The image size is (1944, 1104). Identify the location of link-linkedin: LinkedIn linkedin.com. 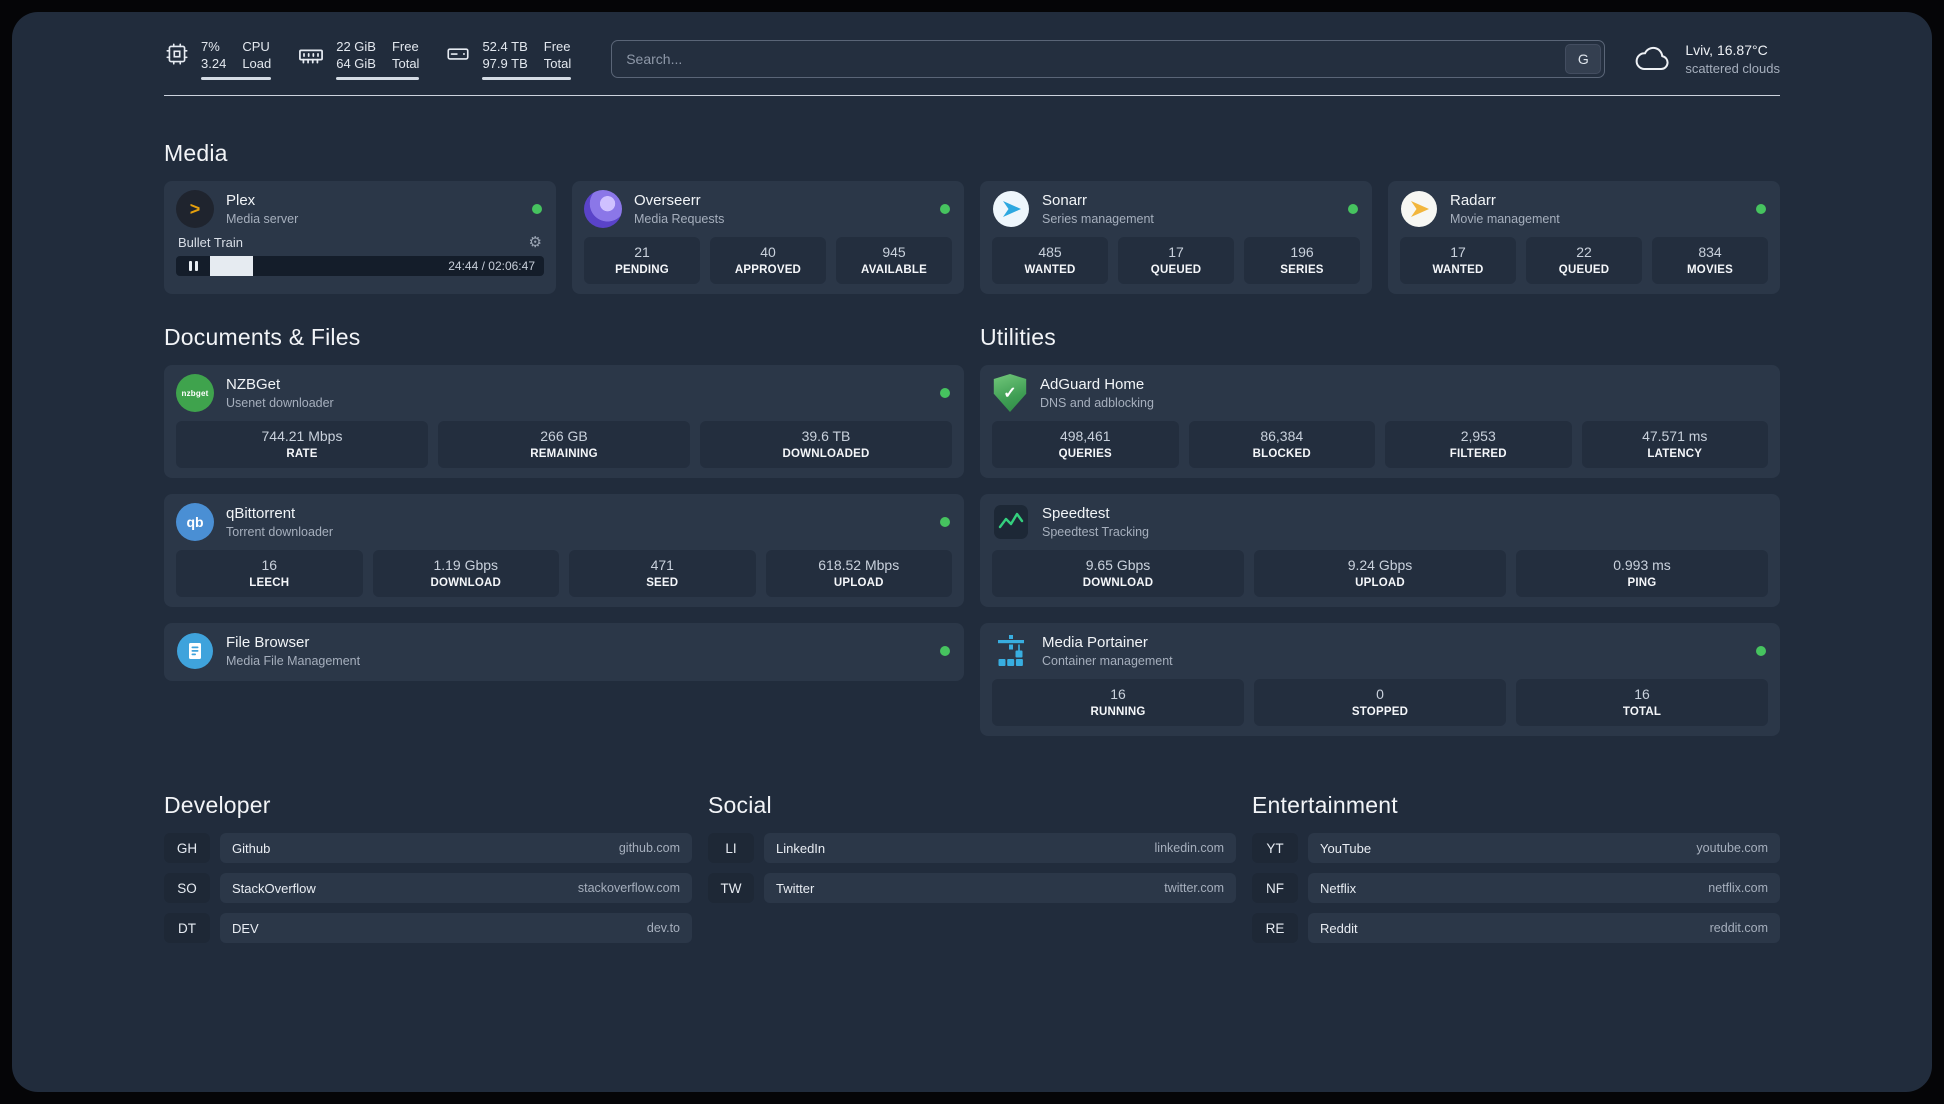
(1000, 848).